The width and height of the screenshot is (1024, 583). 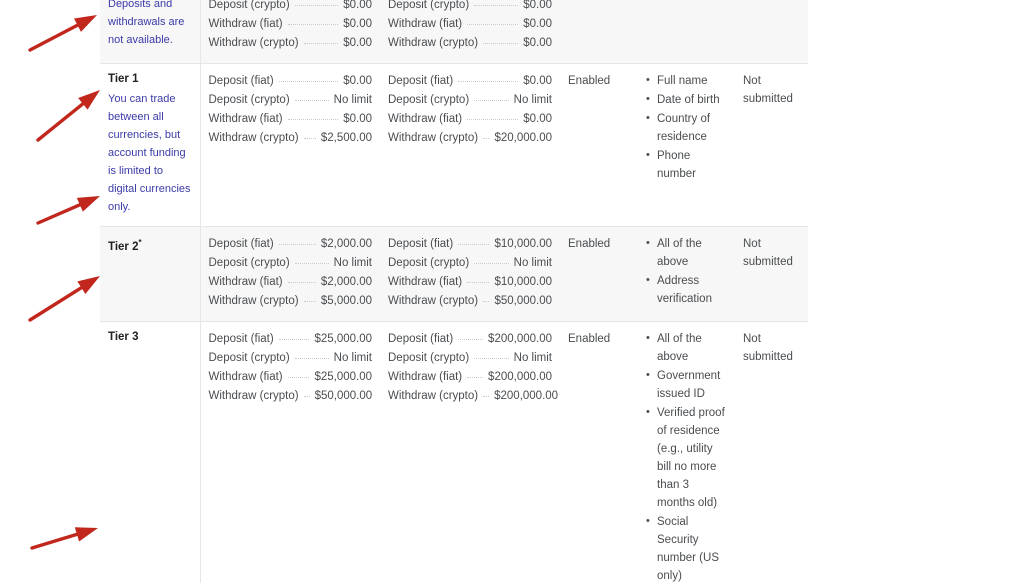 What do you see at coordinates (771, 32) in the screenshot?
I see `status-cell: ✔Verified` at bounding box center [771, 32].